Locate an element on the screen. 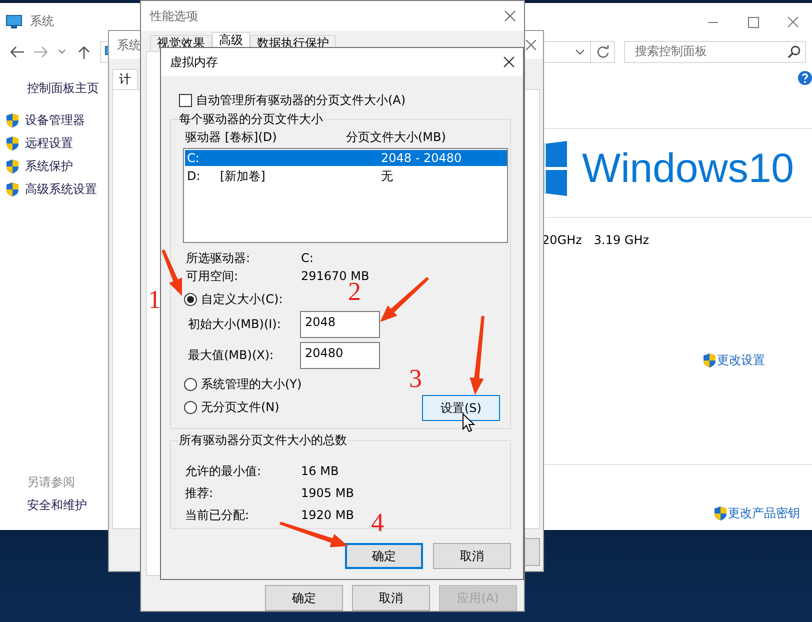 The width and height of the screenshot is (812, 622). sidebar-link: 安全和维护 is located at coordinates (67, 505).